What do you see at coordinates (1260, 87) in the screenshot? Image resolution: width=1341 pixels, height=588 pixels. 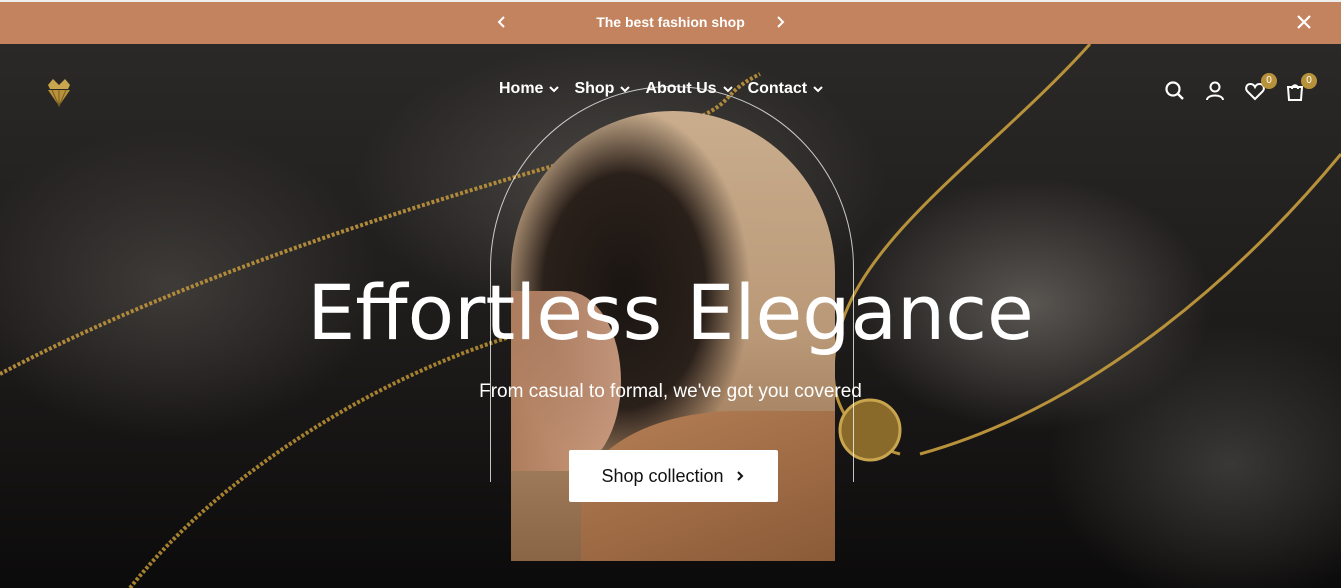 I see `wishlist-button: 0` at bounding box center [1260, 87].